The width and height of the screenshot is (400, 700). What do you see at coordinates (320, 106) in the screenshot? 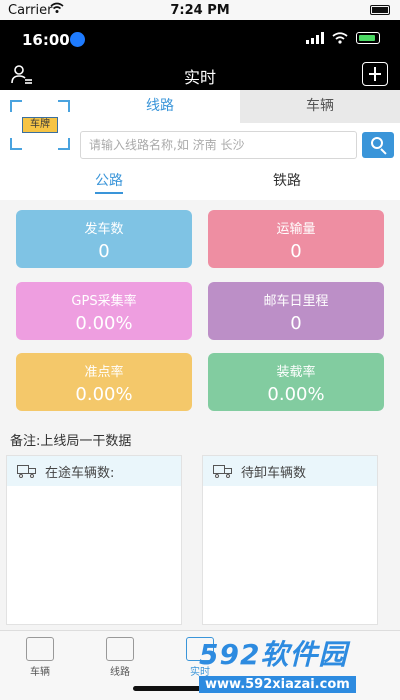
I see `tab-vehicle: 车辆` at bounding box center [320, 106].